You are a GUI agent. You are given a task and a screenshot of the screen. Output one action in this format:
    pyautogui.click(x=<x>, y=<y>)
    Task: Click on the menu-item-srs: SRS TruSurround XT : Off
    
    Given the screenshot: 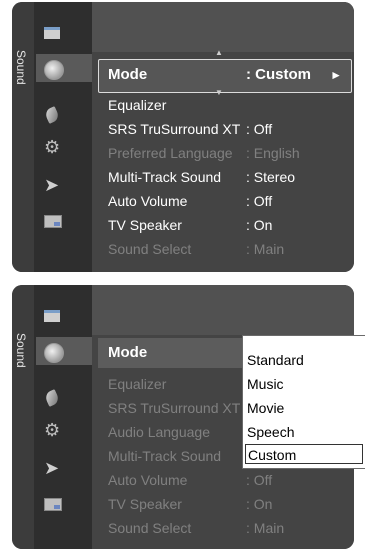 What is the action you would take?
    pyautogui.click(x=226, y=129)
    